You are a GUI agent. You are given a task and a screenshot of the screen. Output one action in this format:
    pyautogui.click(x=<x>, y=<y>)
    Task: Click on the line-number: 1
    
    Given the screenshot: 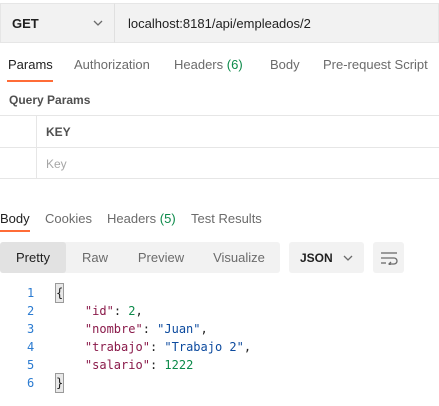 What is the action you would take?
    pyautogui.click(x=31, y=293)
    